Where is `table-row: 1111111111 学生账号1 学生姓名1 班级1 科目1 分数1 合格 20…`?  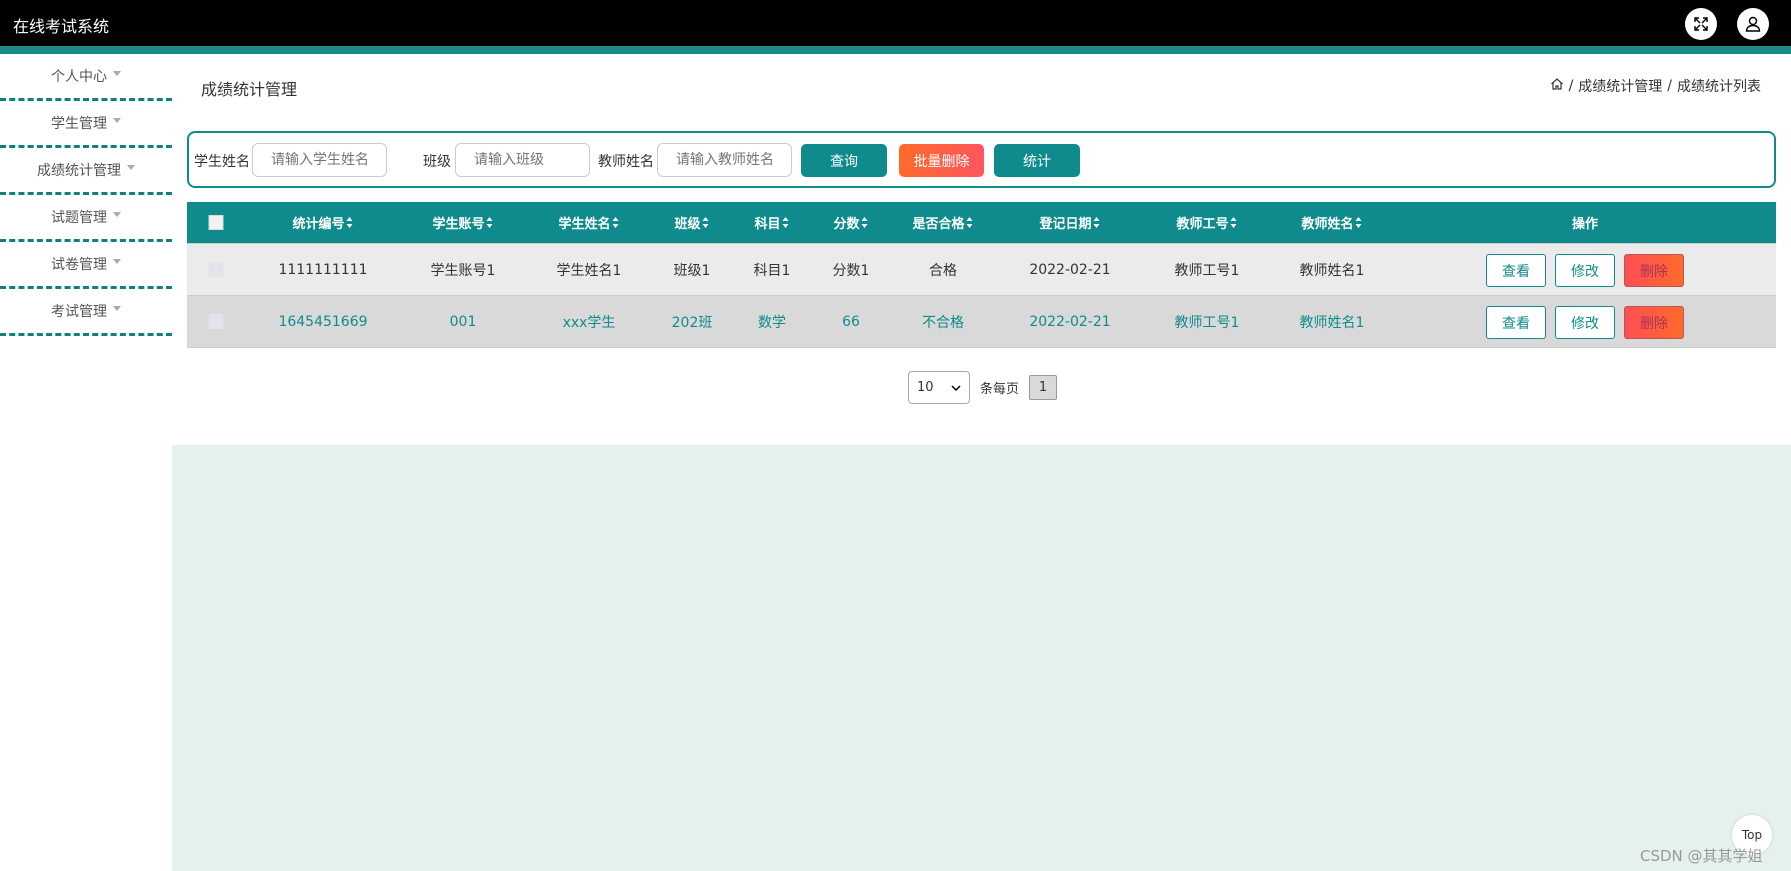 table-row: 1111111111 学生账号1 学生姓名1 班级1 科目1 分数1 合格 20… is located at coordinates (981, 270).